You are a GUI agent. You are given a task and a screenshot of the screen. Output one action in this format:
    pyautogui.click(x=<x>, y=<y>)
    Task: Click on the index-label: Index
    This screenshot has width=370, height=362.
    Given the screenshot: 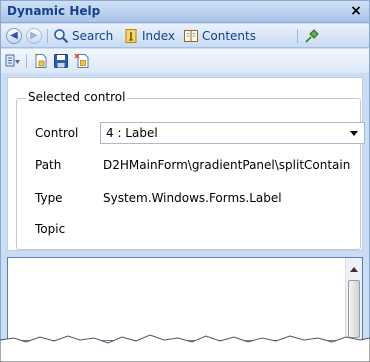 What is the action you would take?
    pyautogui.click(x=159, y=36)
    